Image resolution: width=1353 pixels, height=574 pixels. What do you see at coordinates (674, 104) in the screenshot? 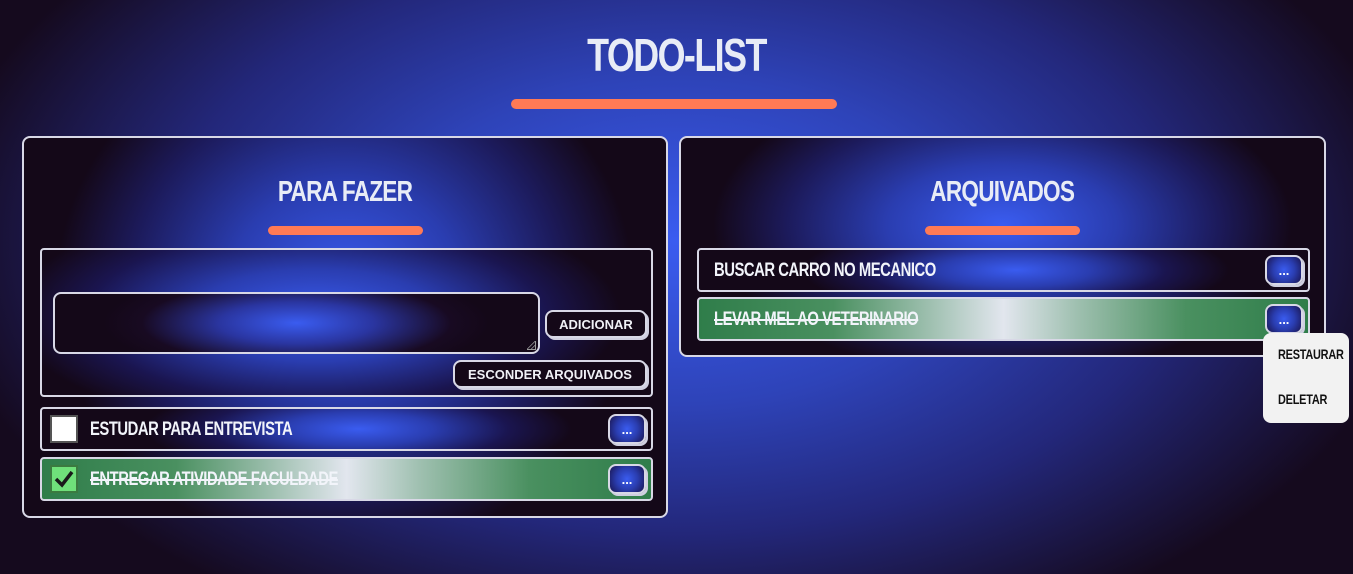
I see `title-underline` at bounding box center [674, 104].